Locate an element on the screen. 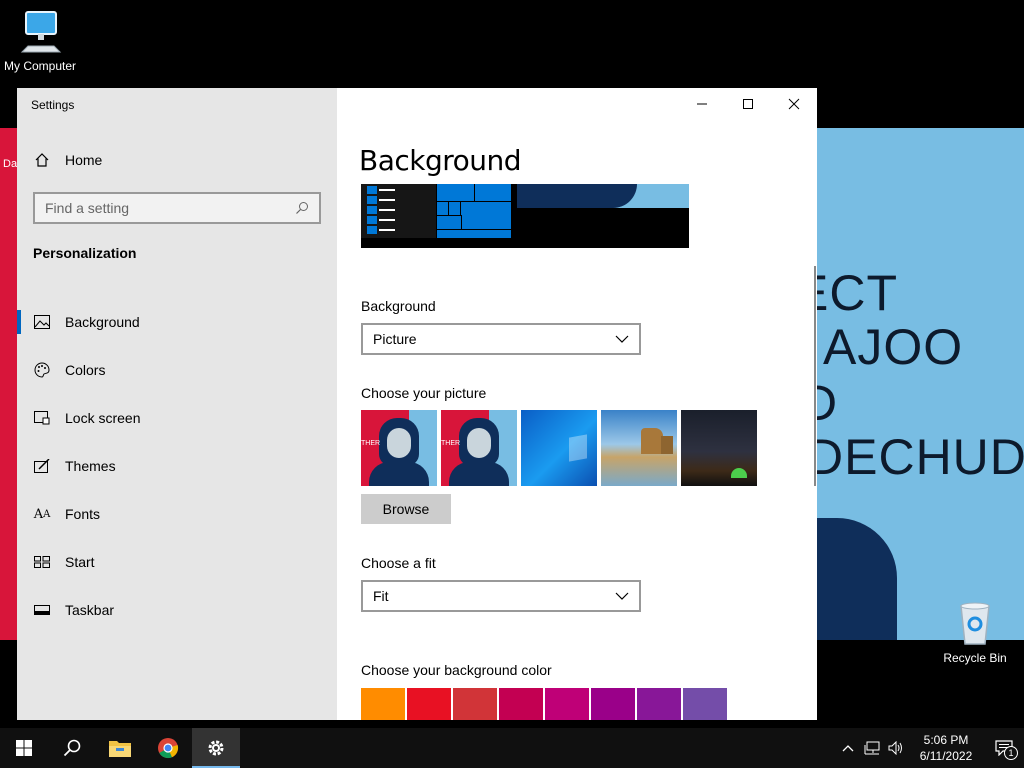 The height and width of the screenshot is (768, 1024). home-label: Home is located at coordinates (84, 160).